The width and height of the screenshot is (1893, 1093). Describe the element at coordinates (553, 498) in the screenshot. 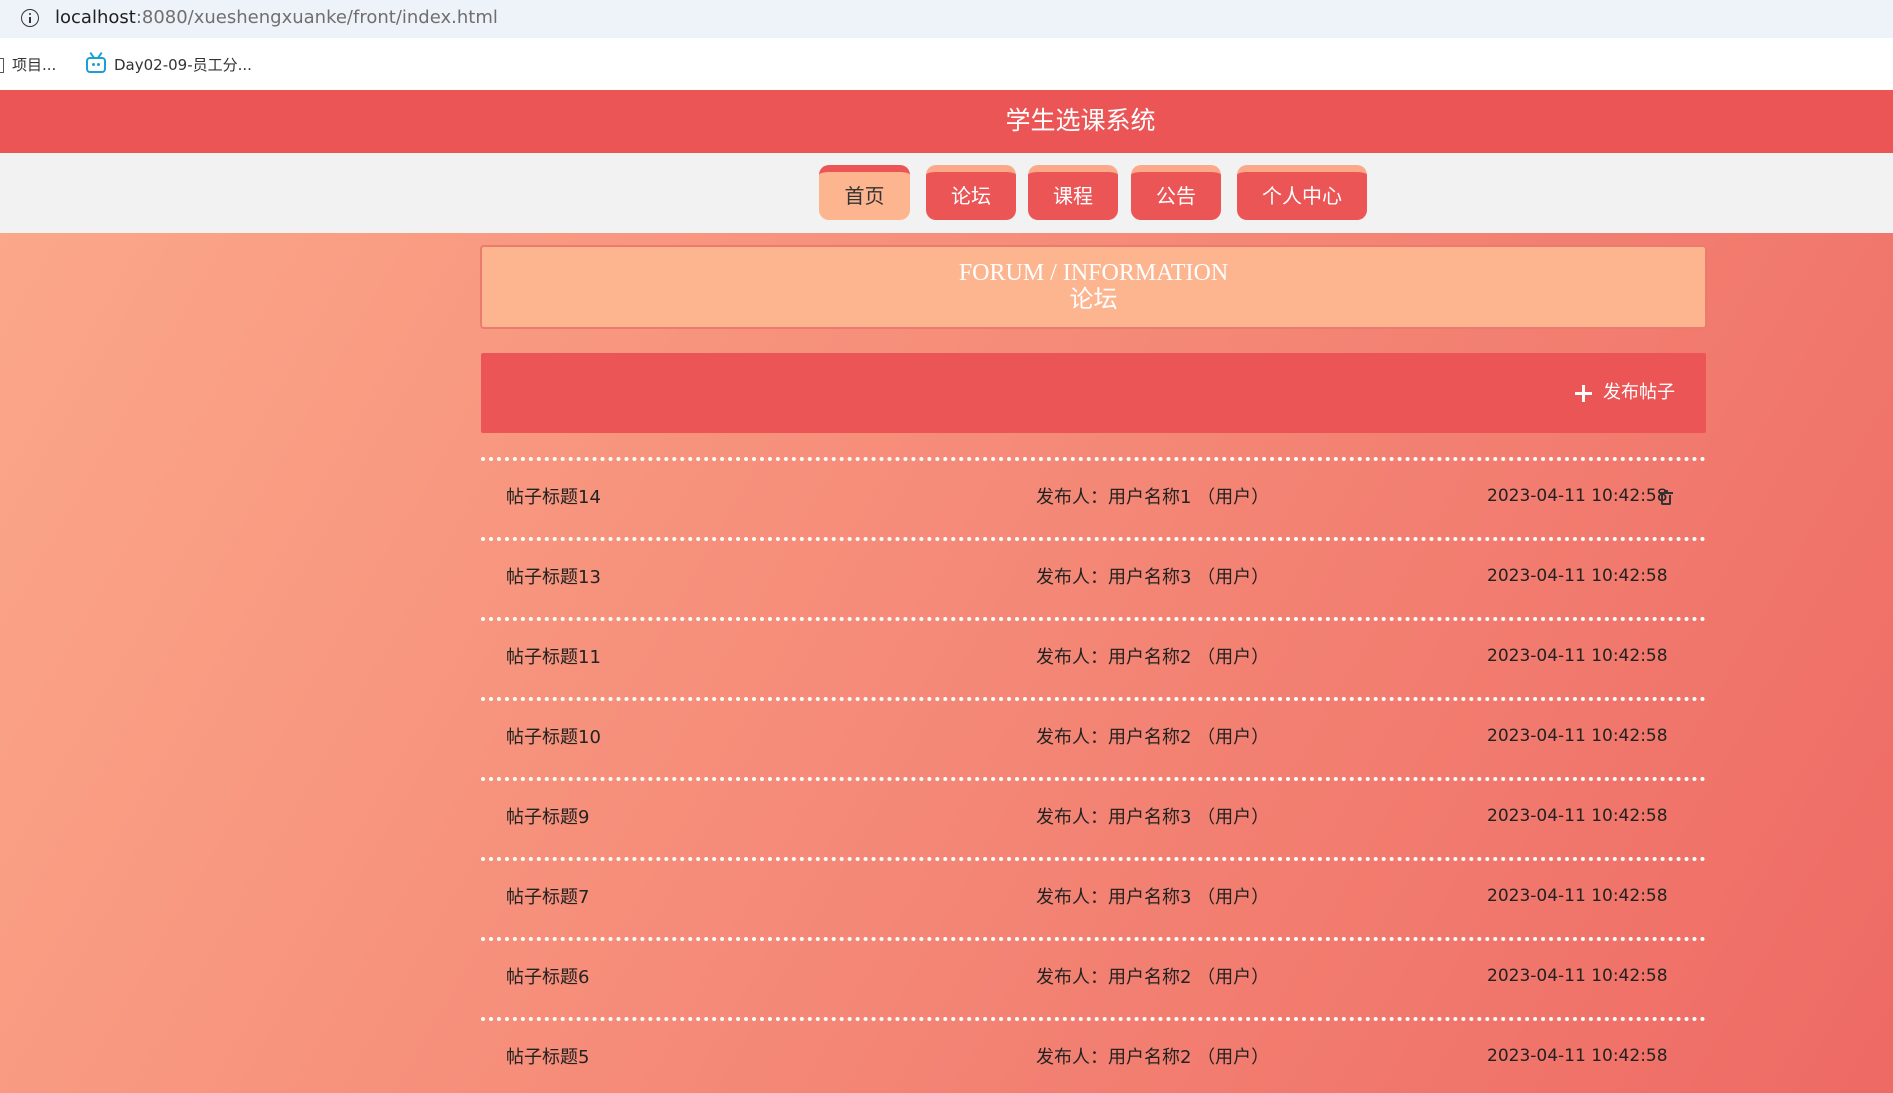

I see `post-title: 帖子标题14` at that location.